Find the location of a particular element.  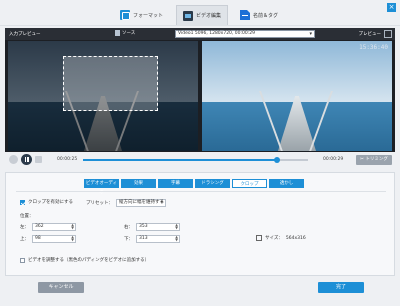

top-label: 上： is located at coordinates (24, 239).